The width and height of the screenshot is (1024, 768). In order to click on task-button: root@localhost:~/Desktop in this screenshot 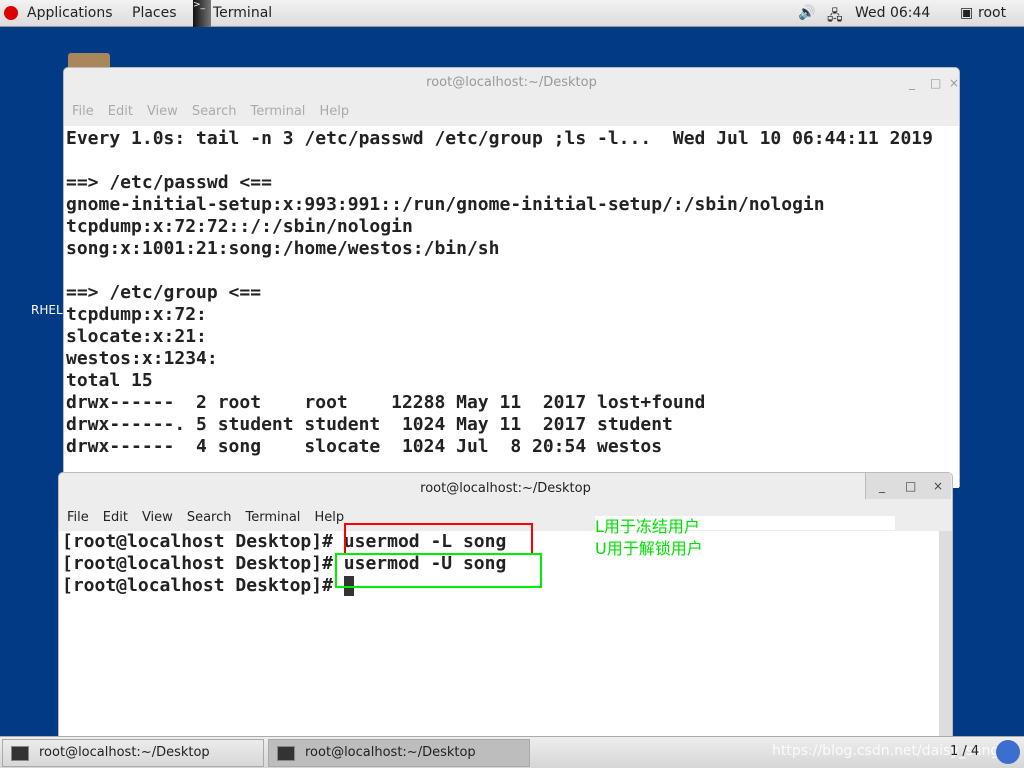, I will do `click(133, 753)`.